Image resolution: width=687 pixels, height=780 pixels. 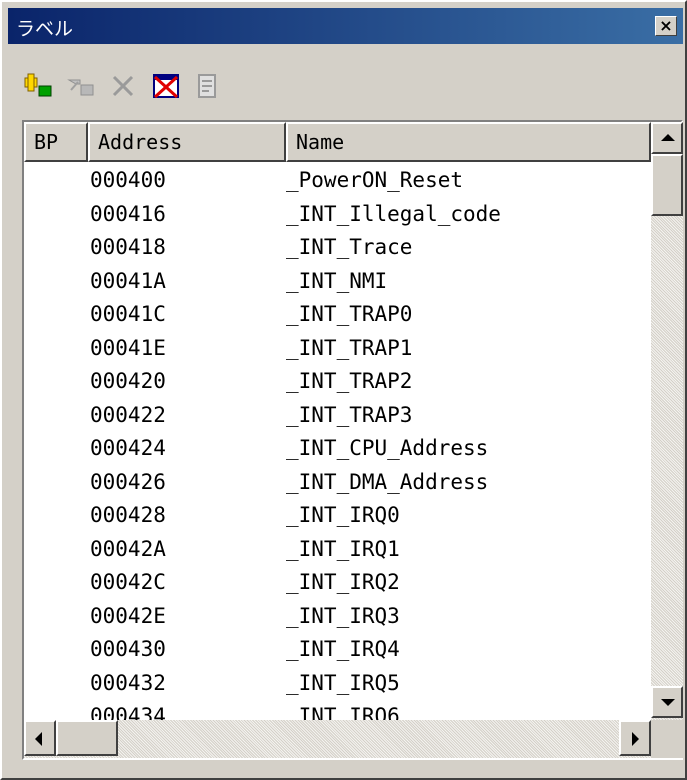 I want to click on name-cell: _INT_IRQ2, so click(x=343, y=582).